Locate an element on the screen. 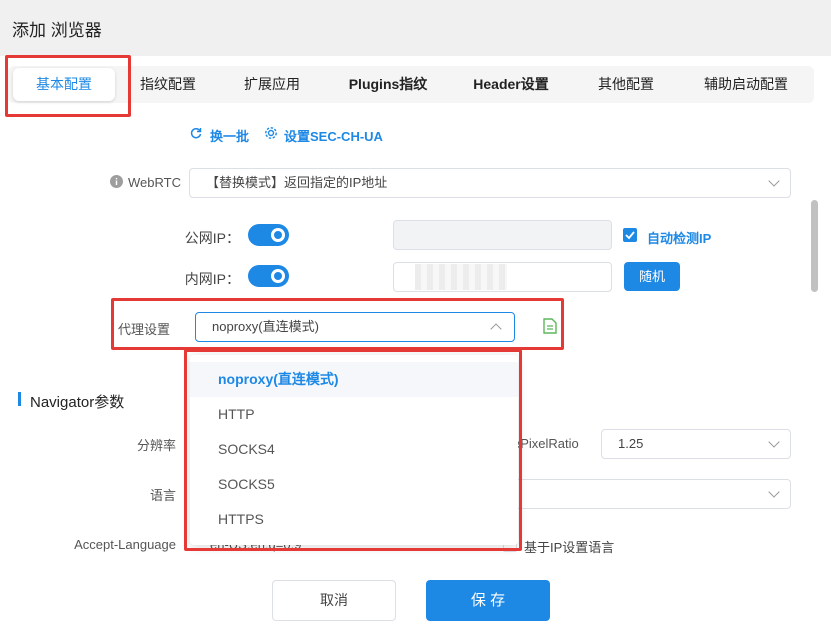 The image size is (831, 636). tab-extensions: 扩展应用 is located at coordinates (272, 84).